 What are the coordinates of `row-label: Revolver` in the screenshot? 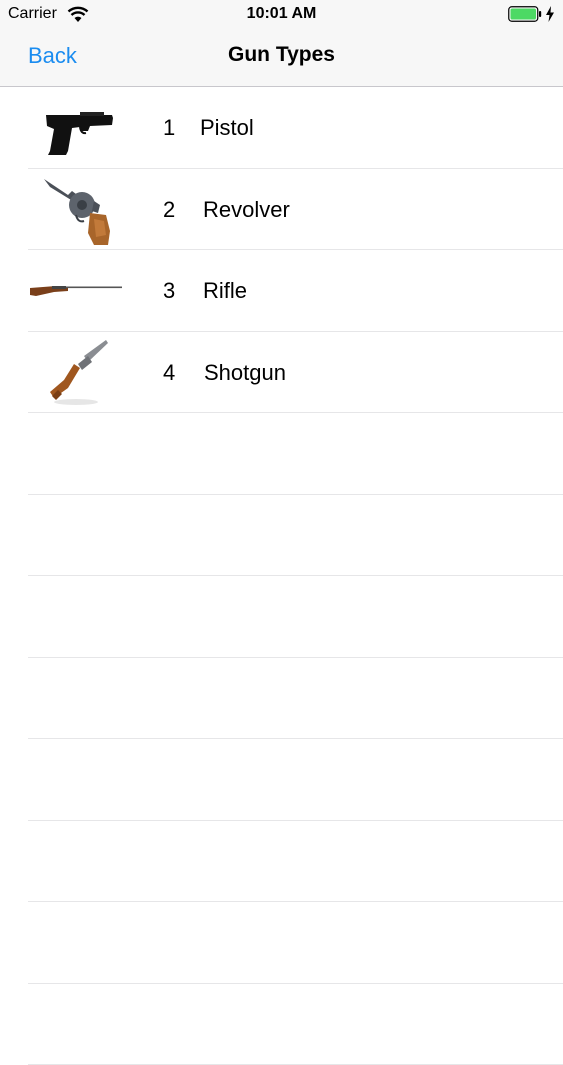 It's located at (246, 210).